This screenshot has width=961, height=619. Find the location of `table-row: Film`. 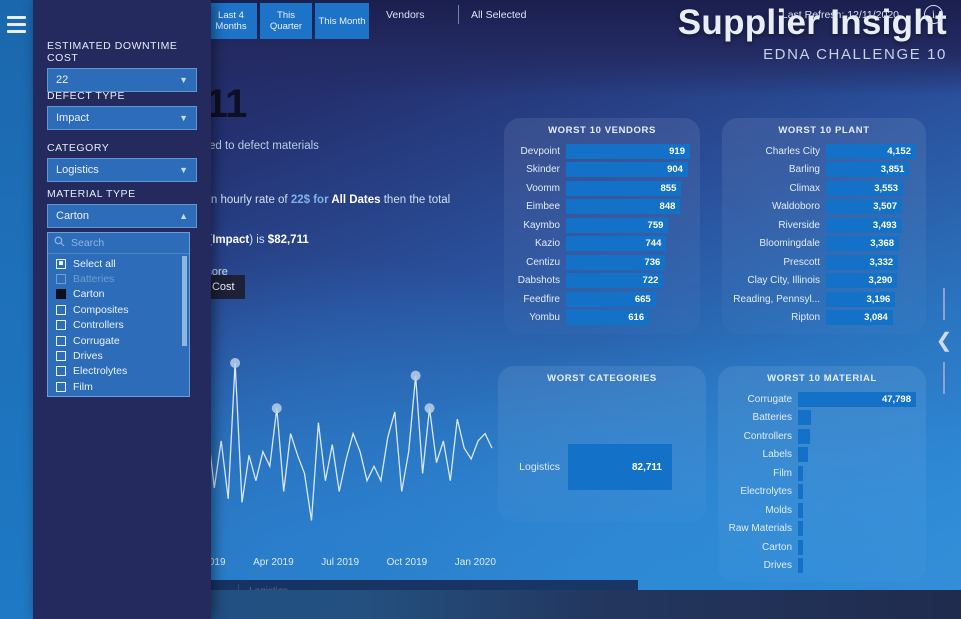

table-row: Film is located at coordinates (822, 473).